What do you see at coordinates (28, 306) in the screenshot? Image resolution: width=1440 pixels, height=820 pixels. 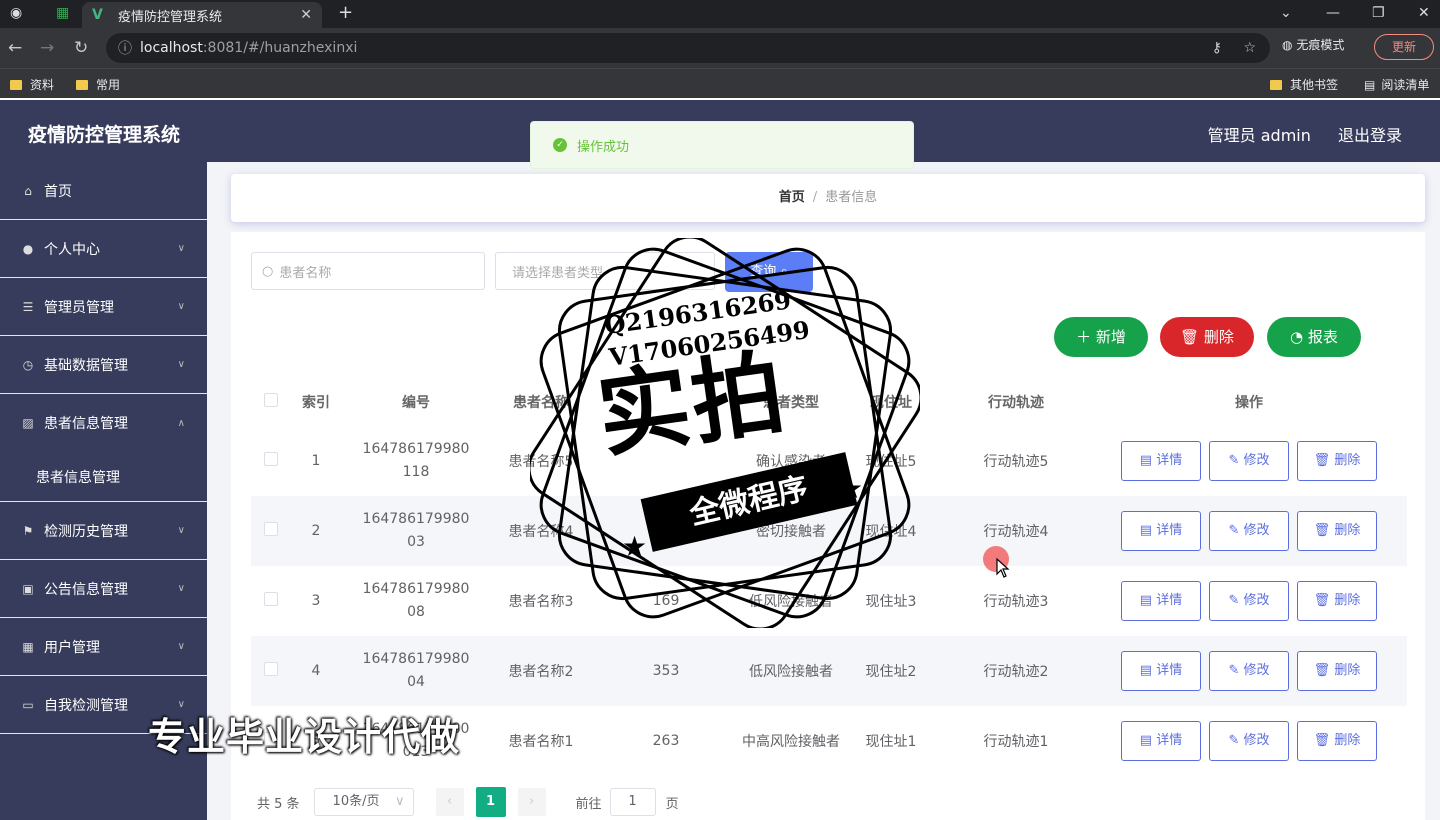 I see `list-icon: ☰` at bounding box center [28, 306].